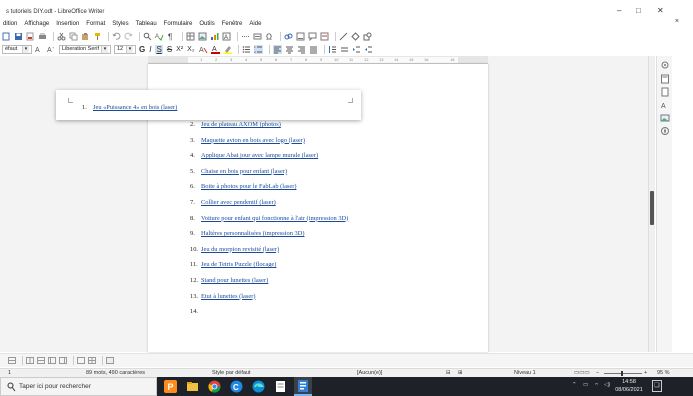 The height and width of the screenshot is (396, 693). Describe the element at coordinates (665, 118) in the screenshot. I see `gallery-icon` at that location.